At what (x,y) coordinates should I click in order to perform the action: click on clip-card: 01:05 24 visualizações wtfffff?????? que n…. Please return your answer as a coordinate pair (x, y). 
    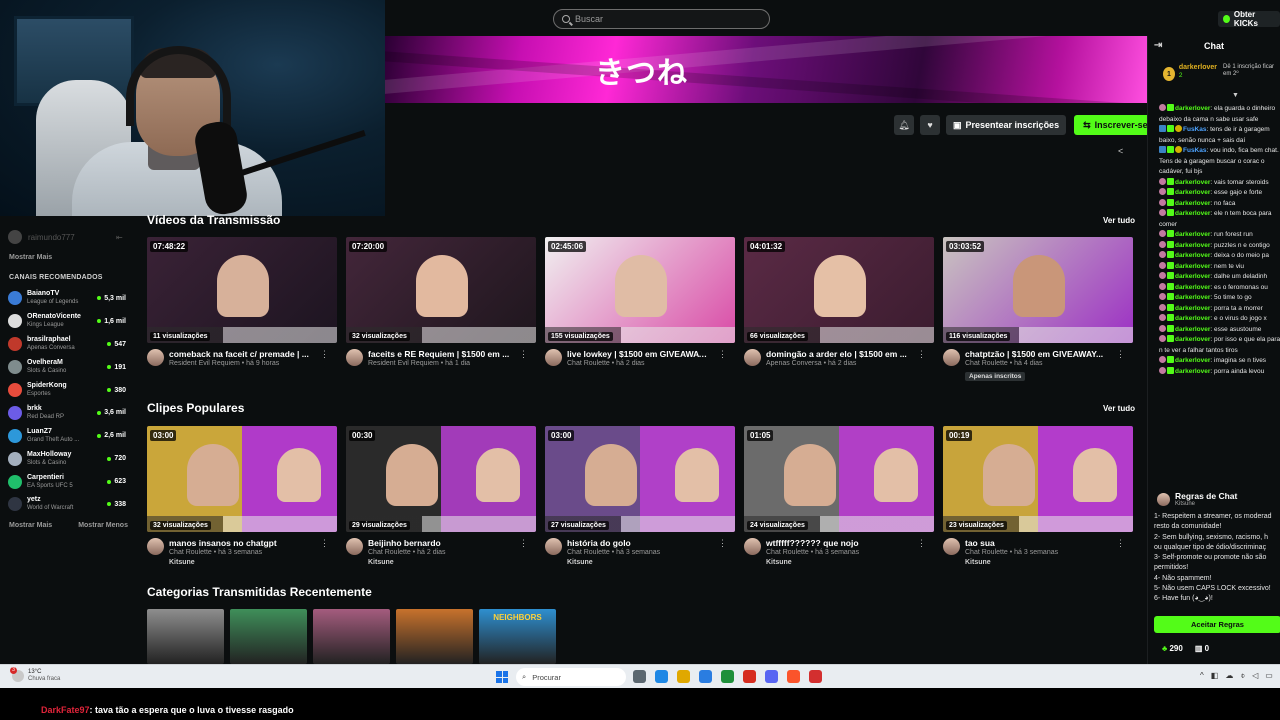
    Looking at the image, I should click on (839, 497).